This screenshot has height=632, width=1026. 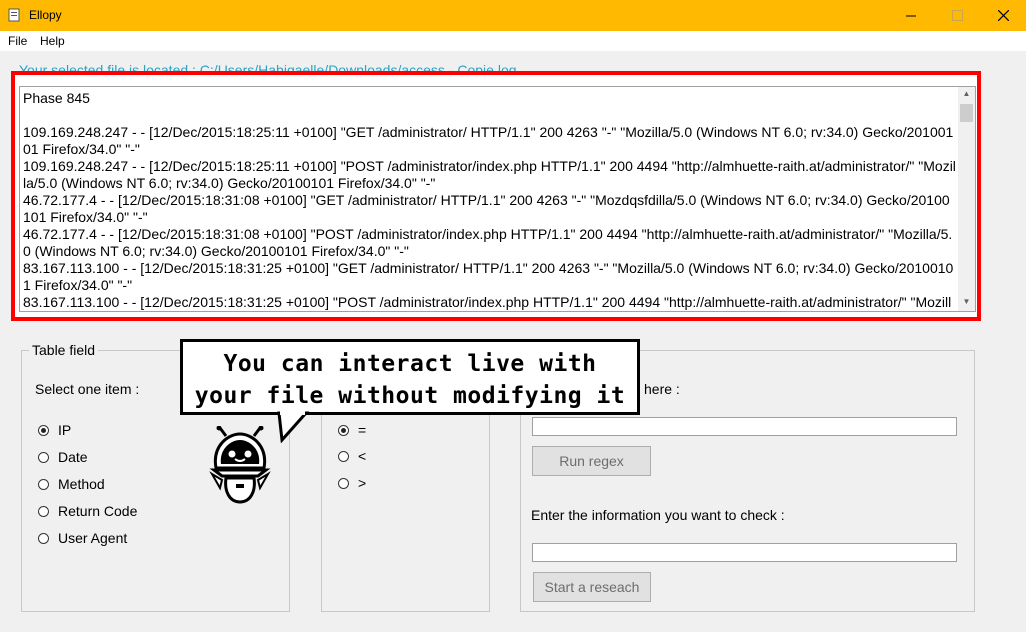 I want to click on minimize-icon, so click(x=910, y=16).